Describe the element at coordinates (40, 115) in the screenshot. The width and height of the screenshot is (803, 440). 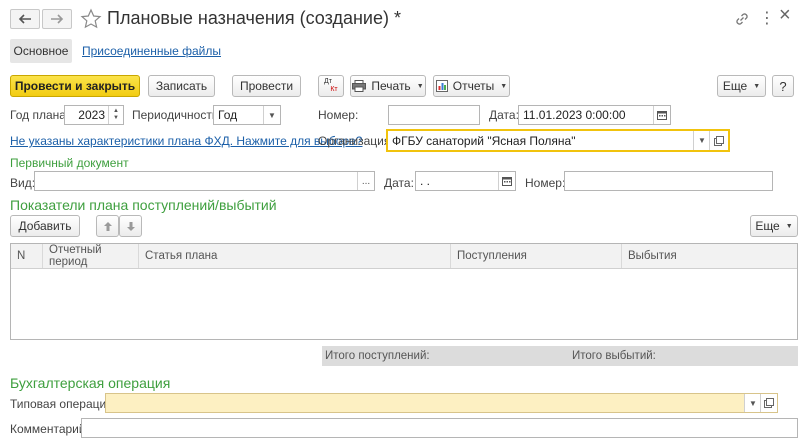
I see `year-label: Год плана:` at that location.